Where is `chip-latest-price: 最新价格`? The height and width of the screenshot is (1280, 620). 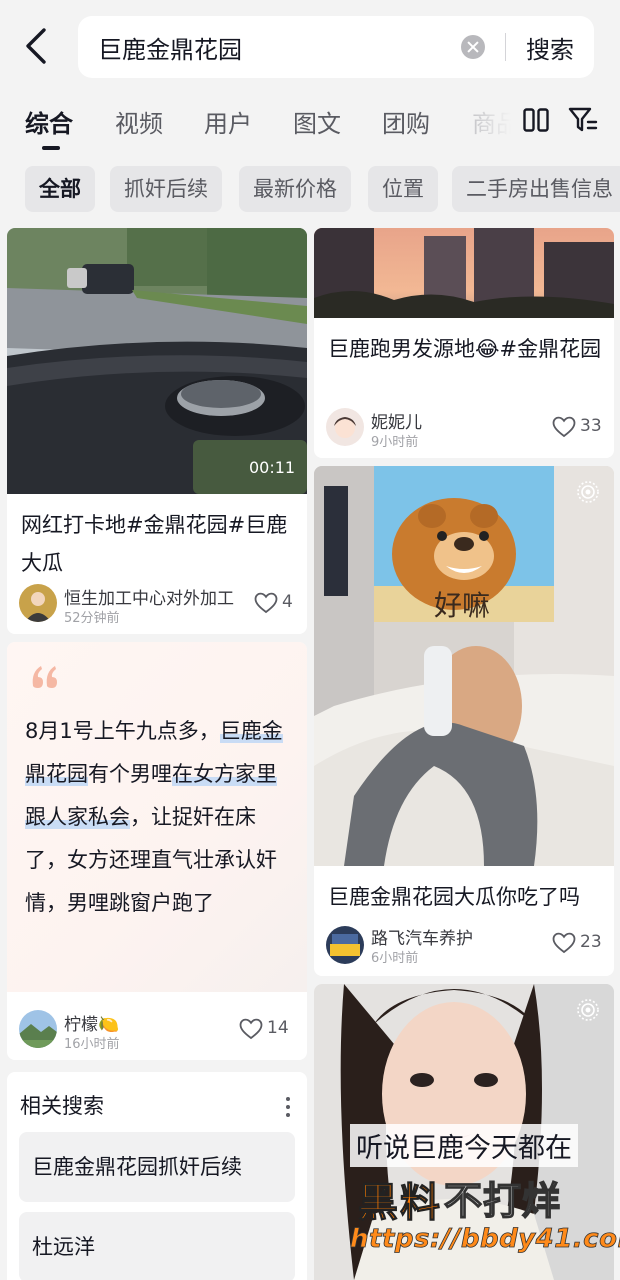 chip-latest-price: 最新价格 is located at coordinates (295, 189).